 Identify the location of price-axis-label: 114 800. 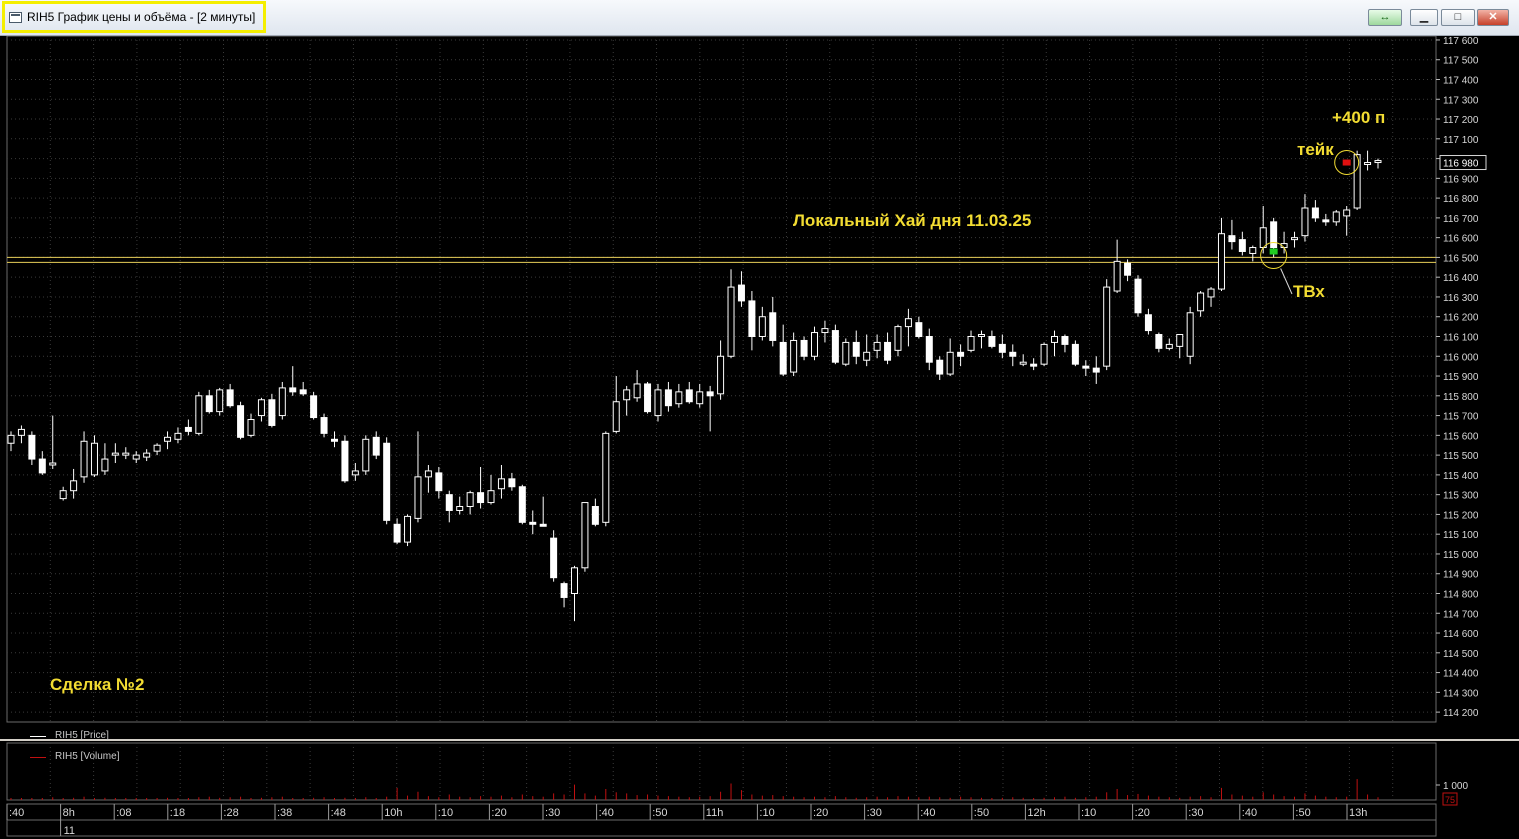
(1461, 594).